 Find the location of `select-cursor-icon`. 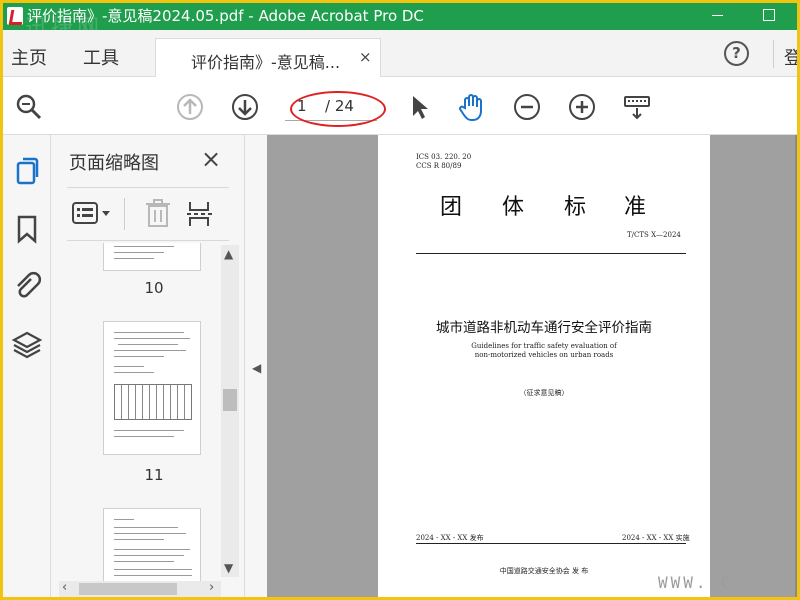

select-cursor-icon is located at coordinates (419, 107).